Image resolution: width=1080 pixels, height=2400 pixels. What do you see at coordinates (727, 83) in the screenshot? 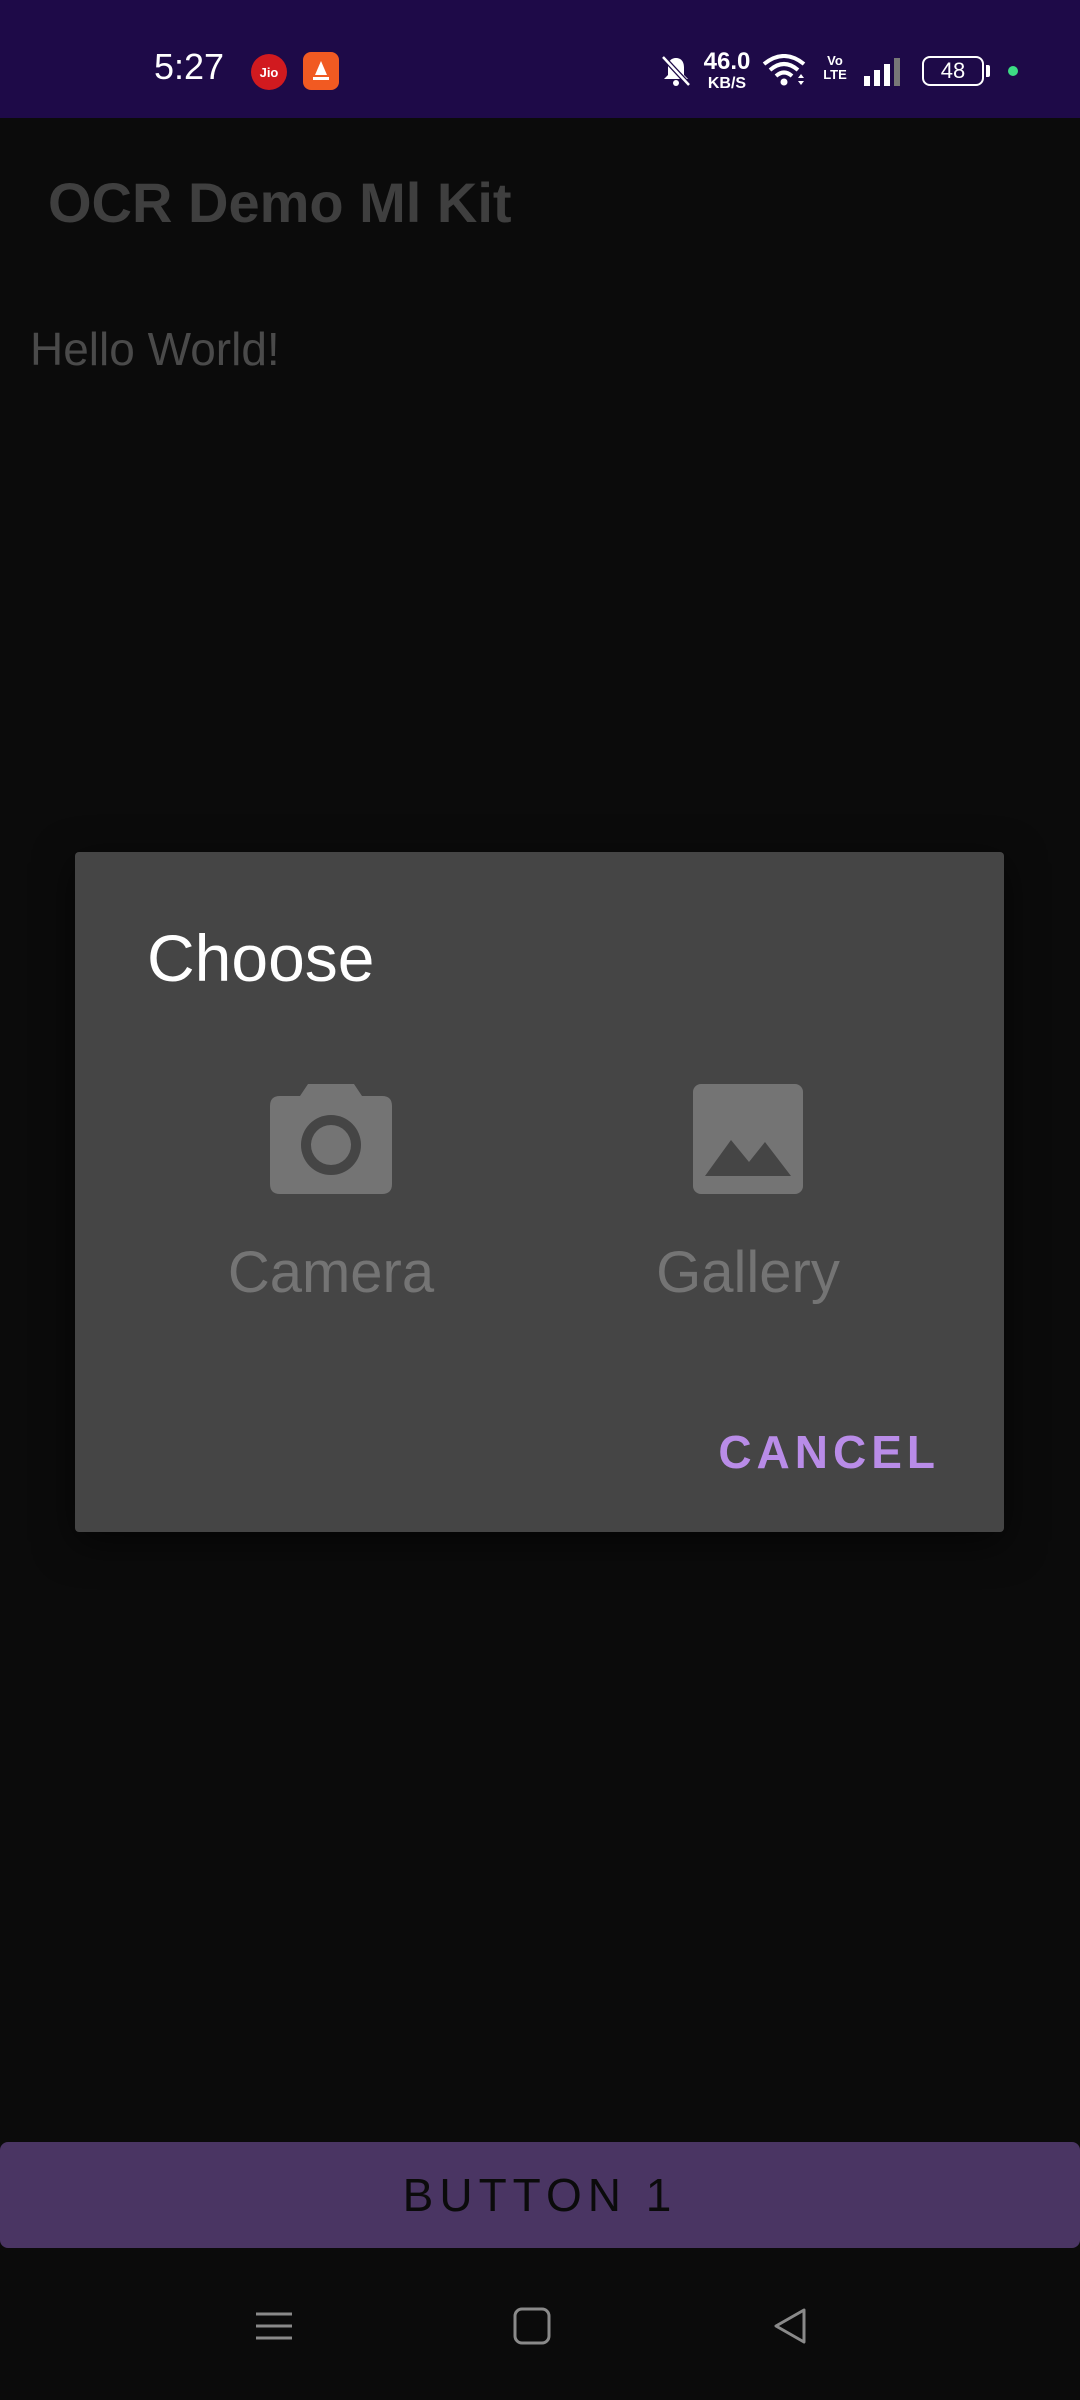
I see `network-speed-unit: KB/S` at bounding box center [727, 83].